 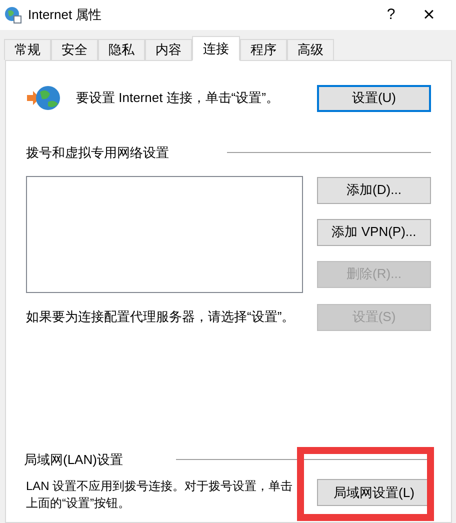 What do you see at coordinates (216, 48) in the screenshot?
I see `tab: 连接` at bounding box center [216, 48].